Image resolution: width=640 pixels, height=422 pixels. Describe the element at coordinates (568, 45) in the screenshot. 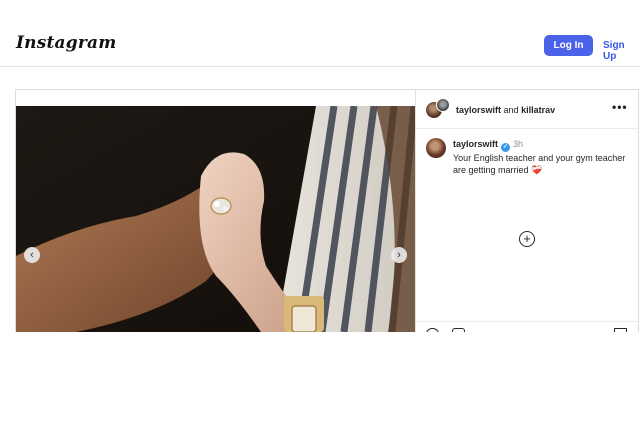

I see `login-button: Log In` at that location.